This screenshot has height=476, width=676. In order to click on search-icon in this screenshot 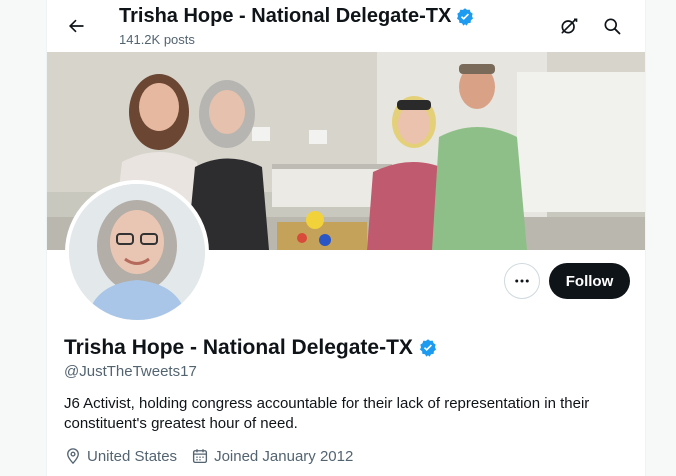, I will do `click(612, 26)`.